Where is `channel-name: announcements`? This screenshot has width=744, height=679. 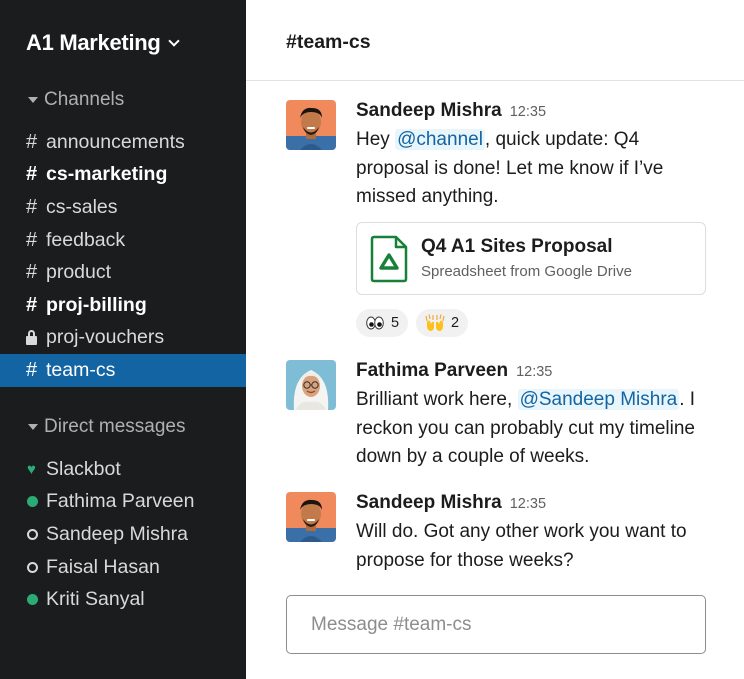
channel-name: announcements is located at coordinates (115, 141).